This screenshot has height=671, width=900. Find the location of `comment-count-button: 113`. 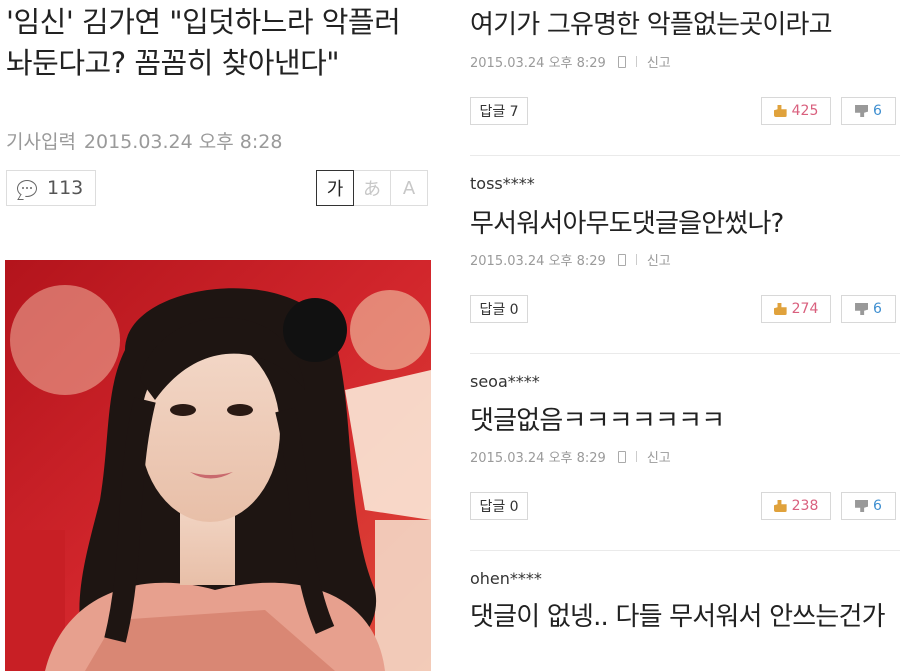

comment-count-button: 113 is located at coordinates (51, 188).